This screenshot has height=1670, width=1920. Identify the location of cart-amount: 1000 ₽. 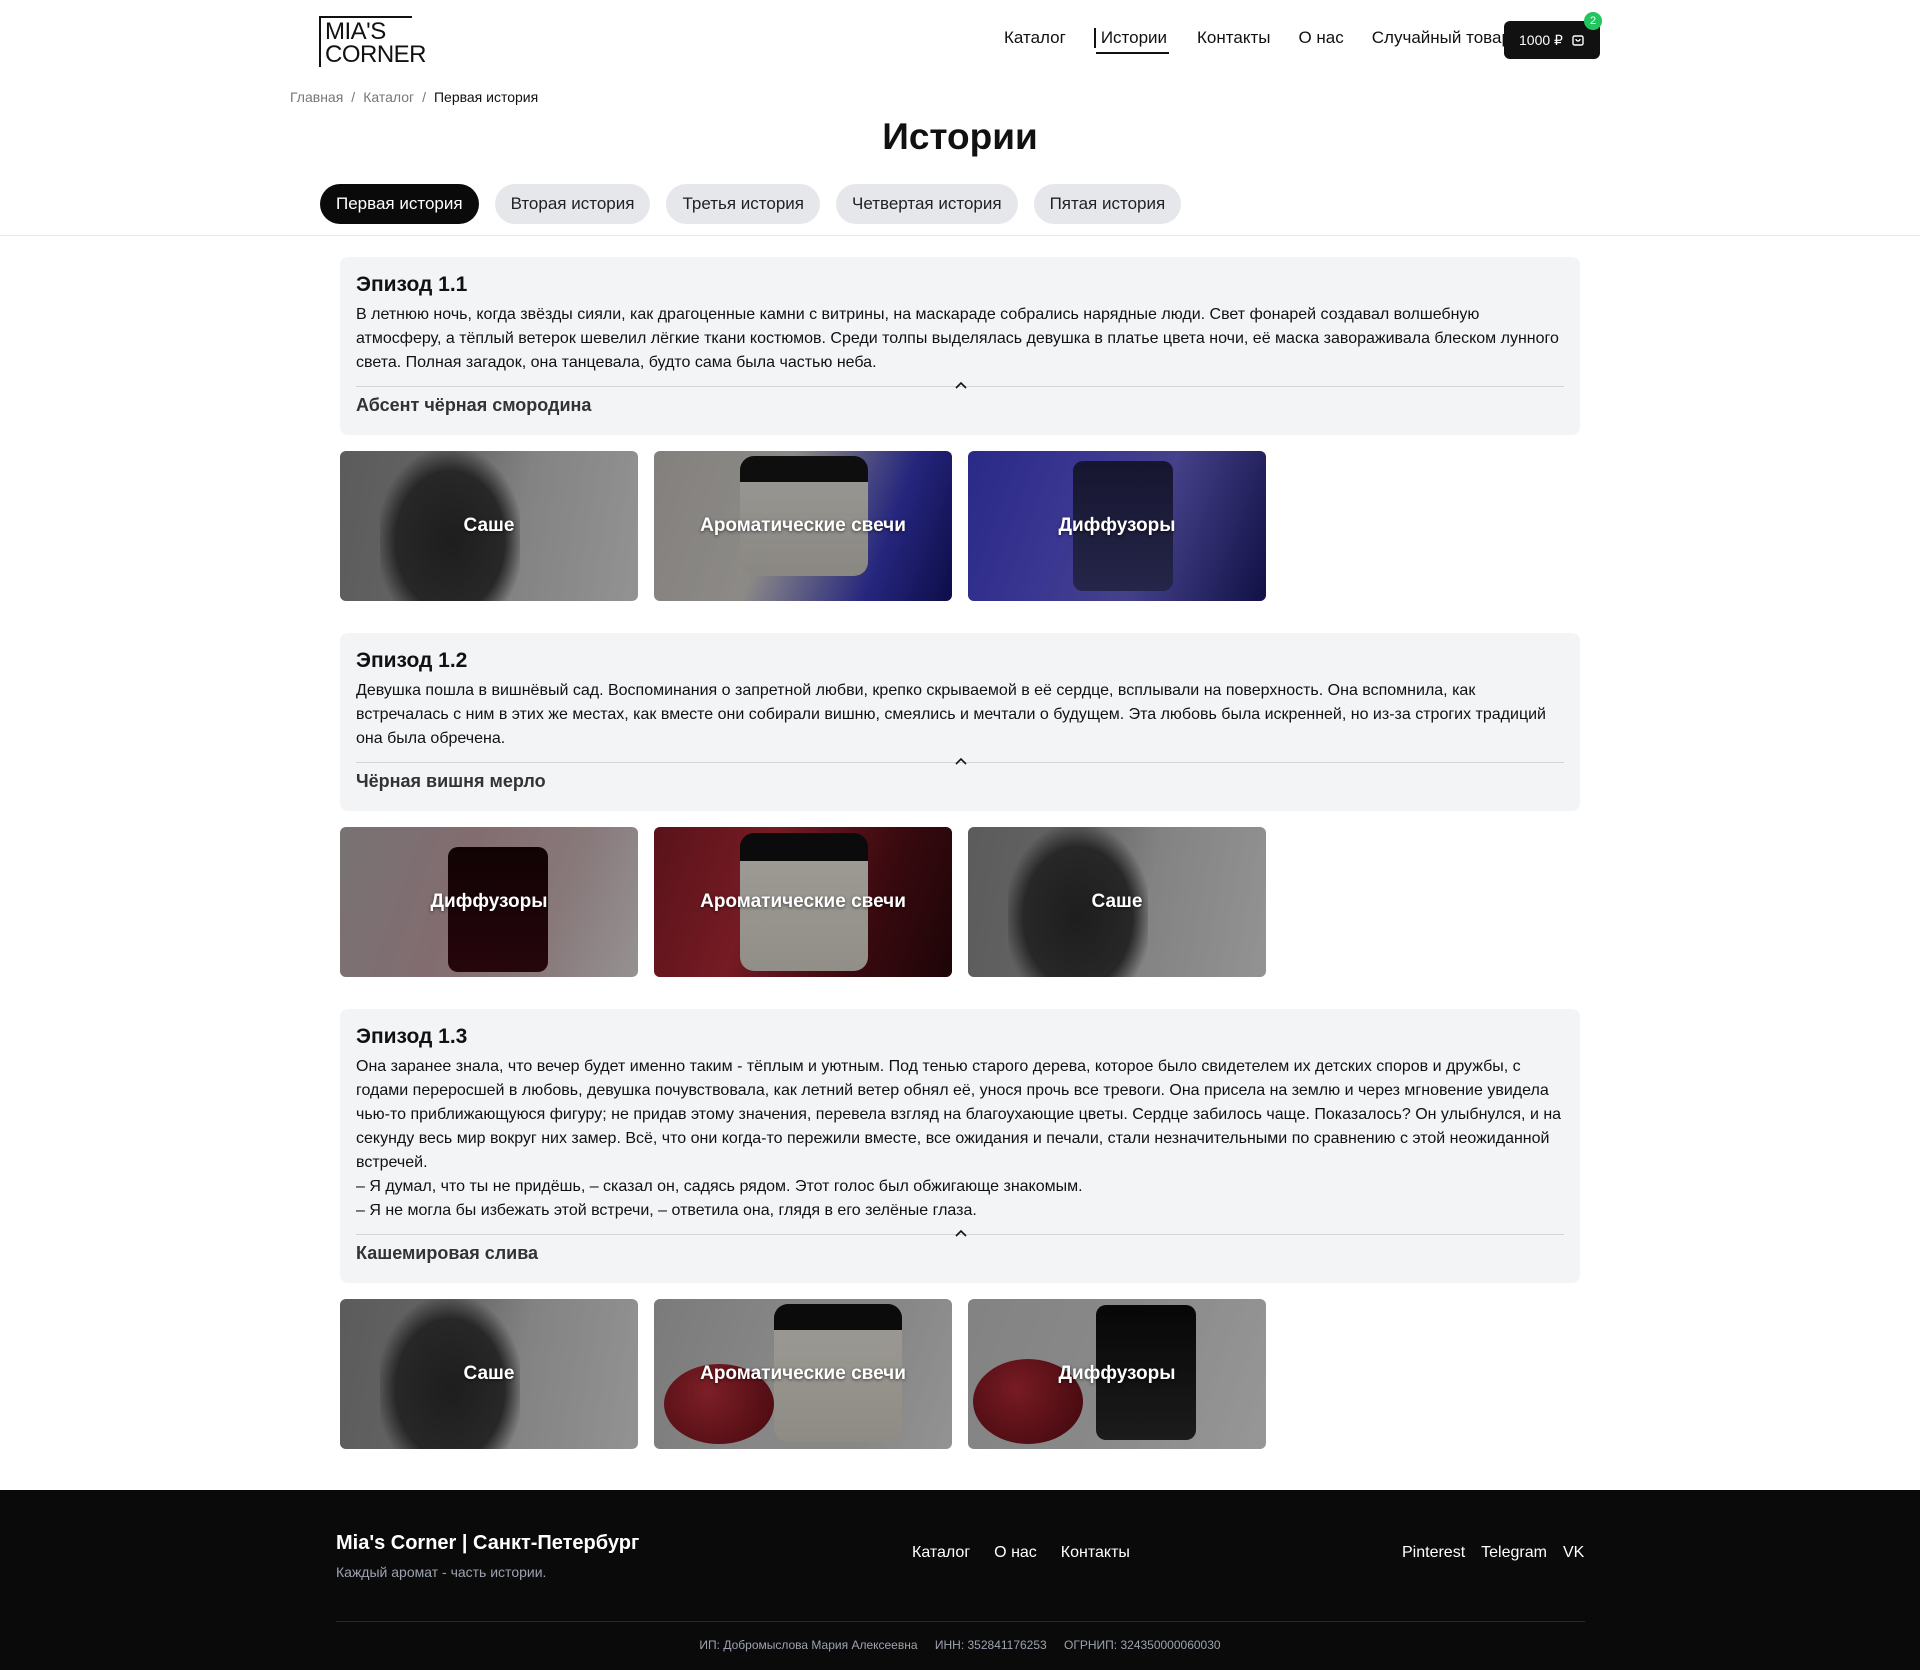
(1541, 39).